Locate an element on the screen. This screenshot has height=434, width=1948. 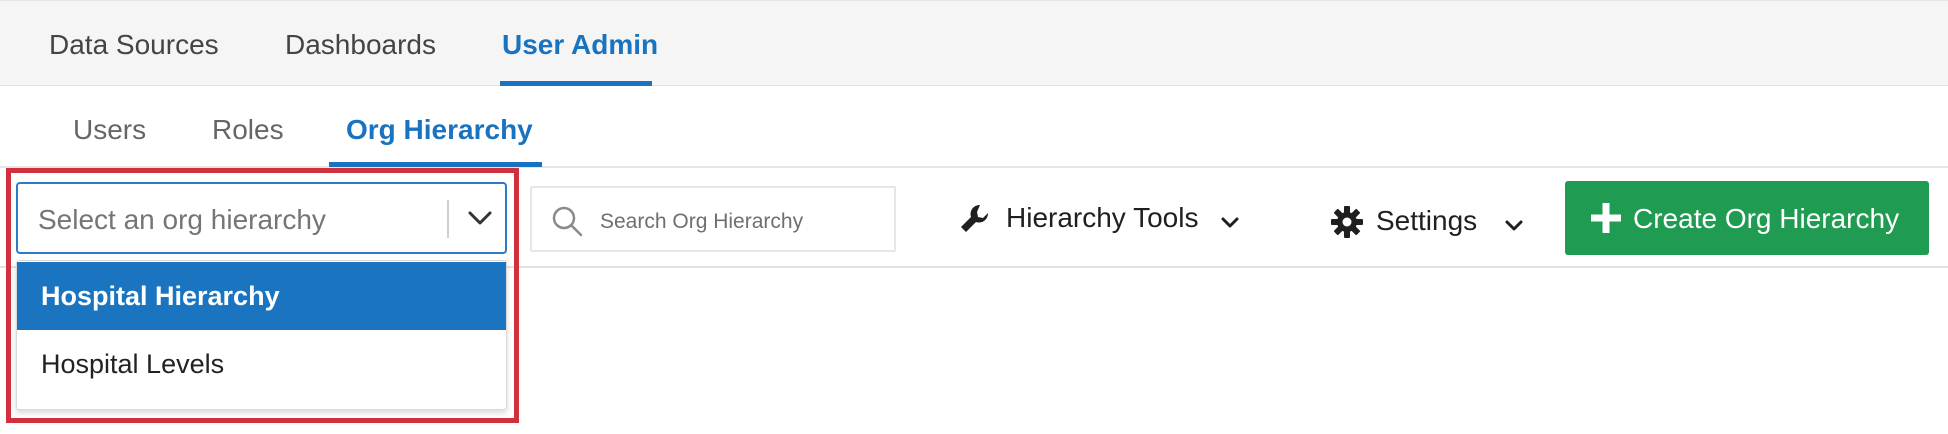
hierarchy-tools-label: Hierarchy Tools is located at coordinates (1102, 217).